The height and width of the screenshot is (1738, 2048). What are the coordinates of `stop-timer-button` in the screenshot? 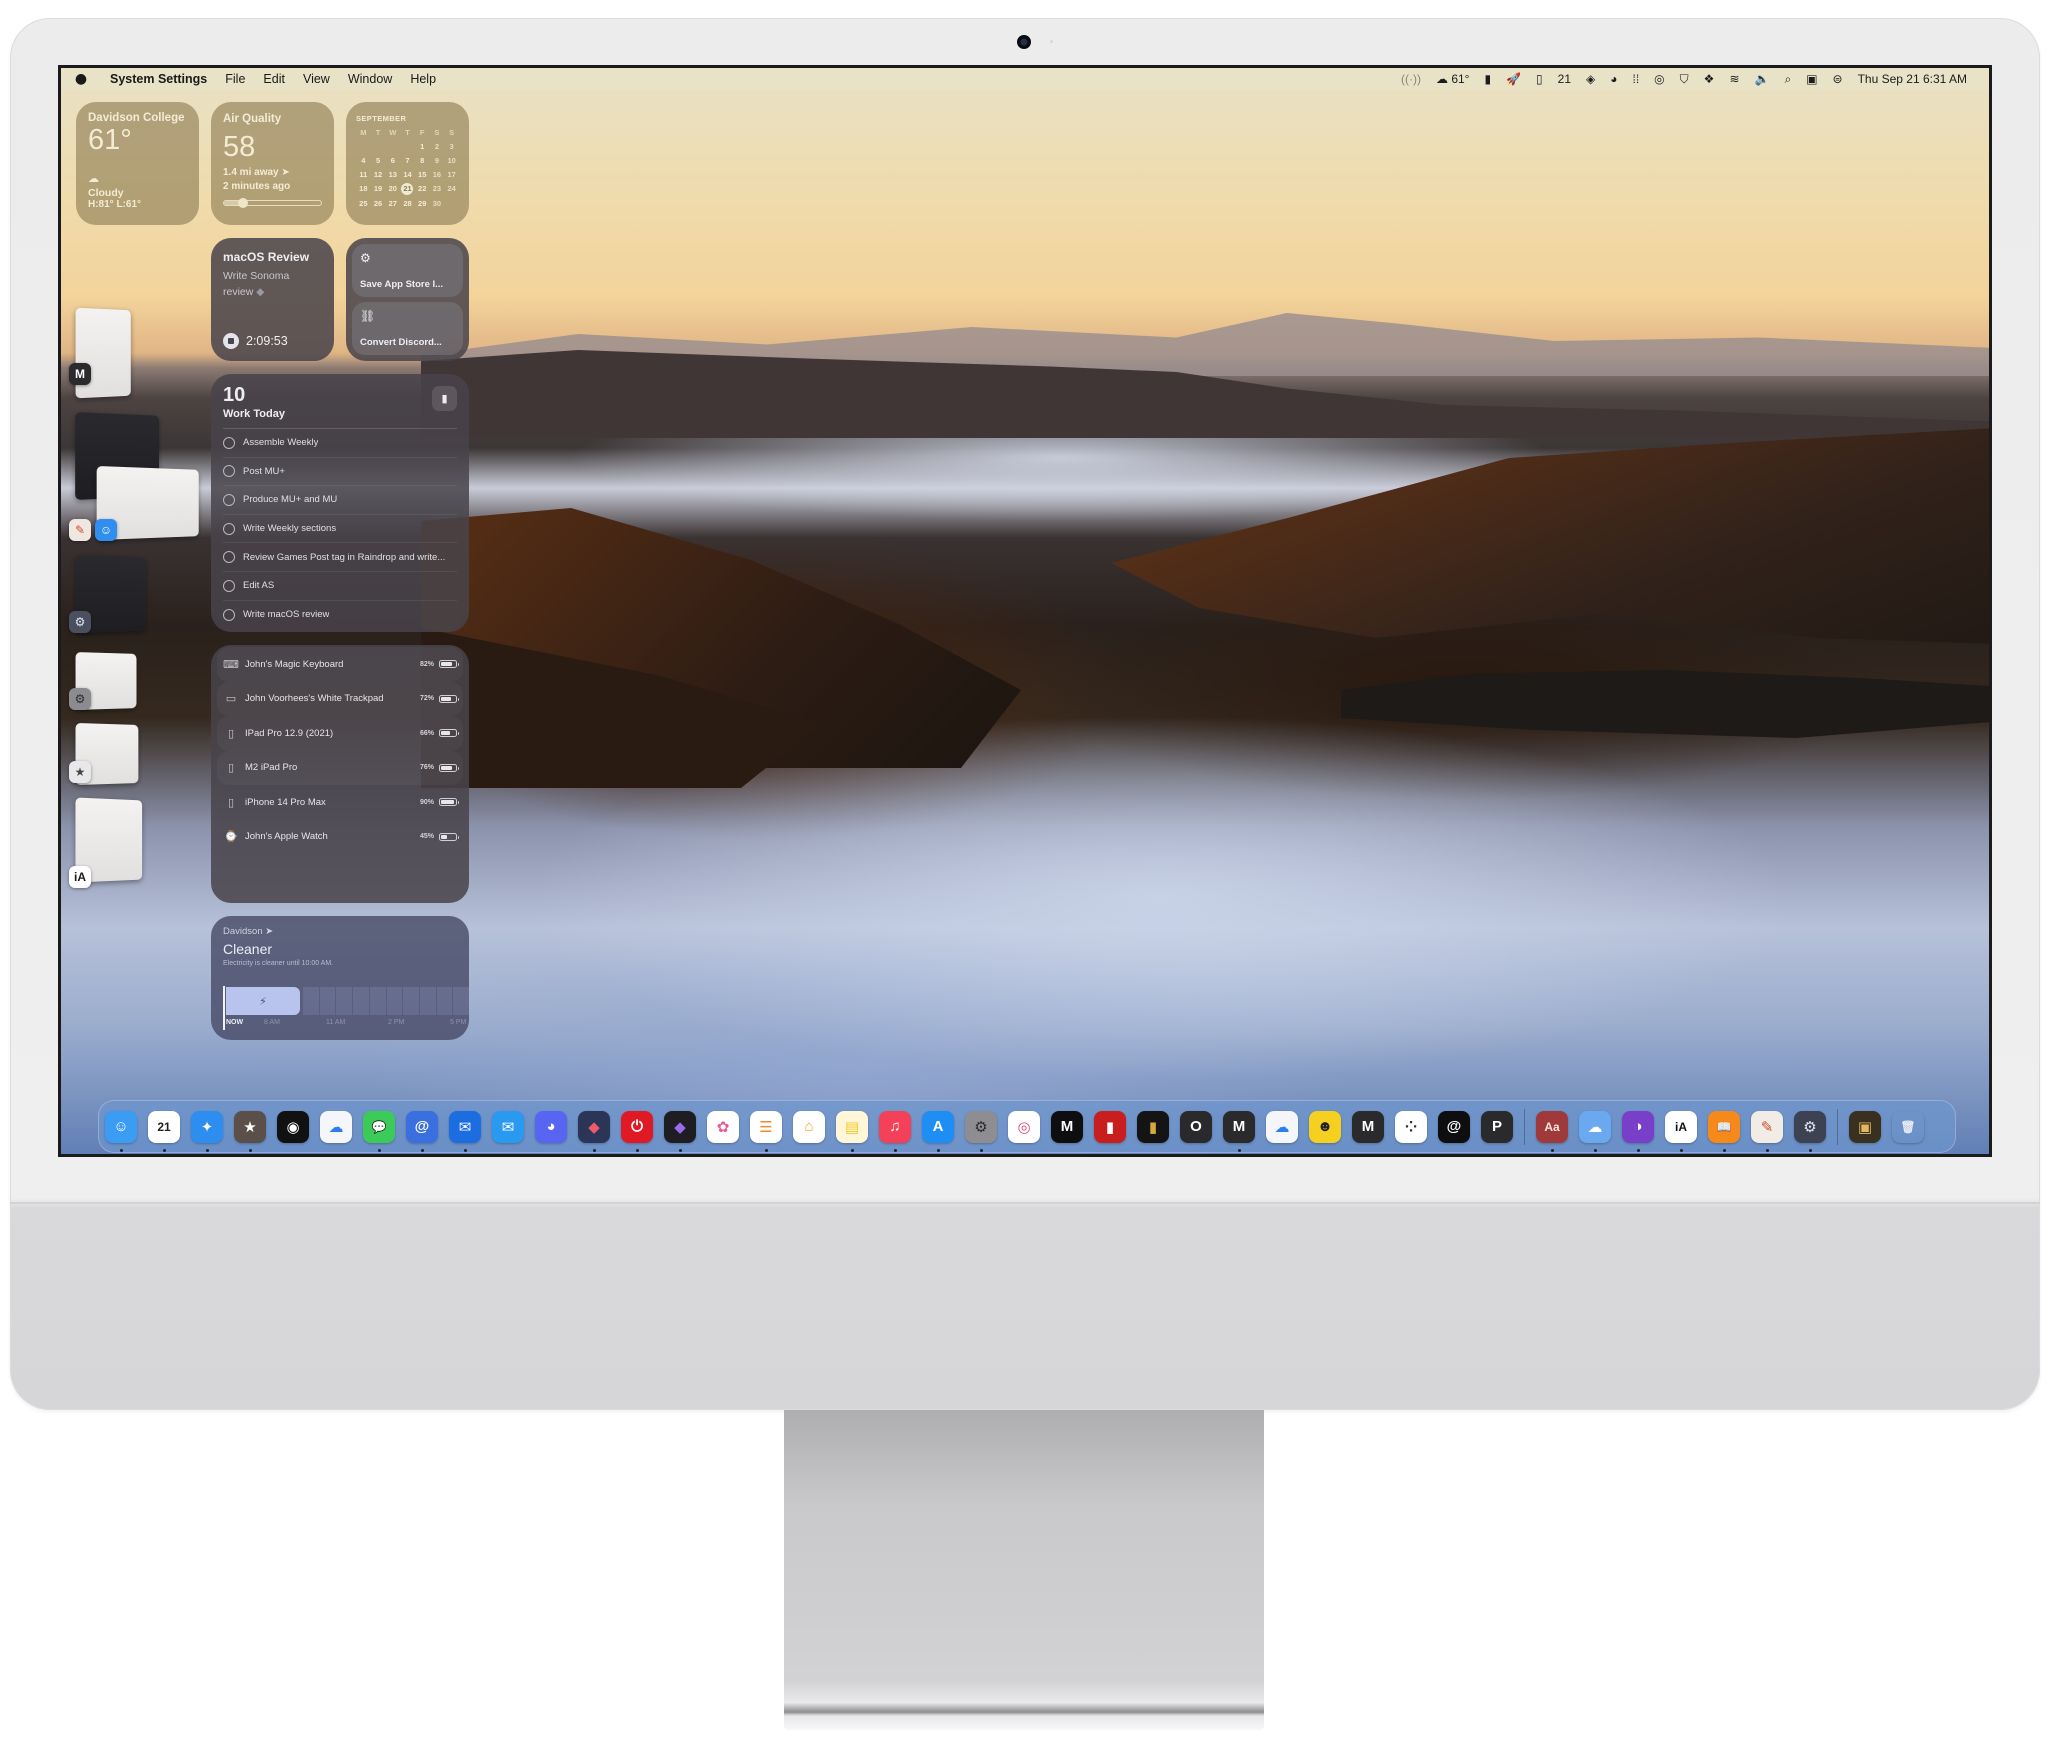 It's located at (231, 341).